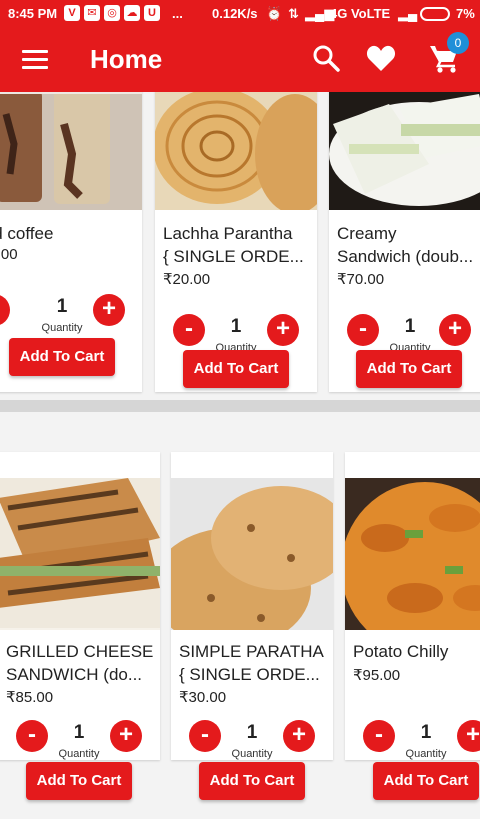 Image resolution: width=480 pixels, height=819 pixels. I want to click on notification-icon: ☁, so click(132, 13).